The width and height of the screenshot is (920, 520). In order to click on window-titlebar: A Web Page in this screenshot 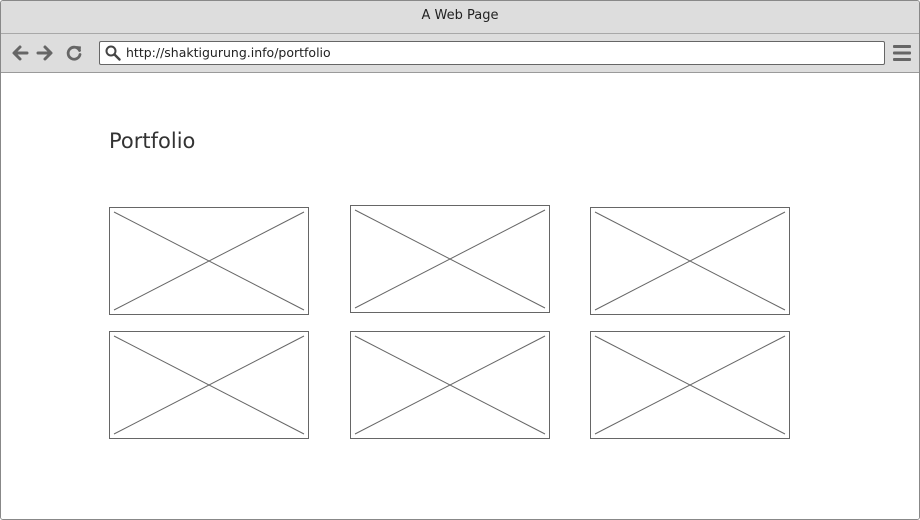, I will do `click(460, 17)`.